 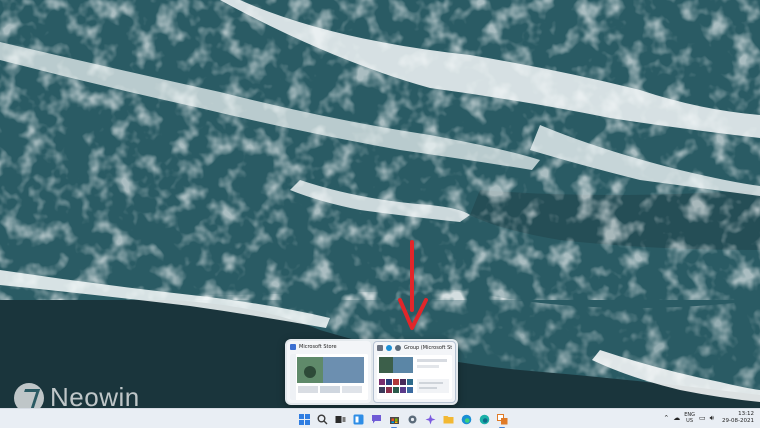 I want to click on sparkle-app-button, so click(x=430, y=419).